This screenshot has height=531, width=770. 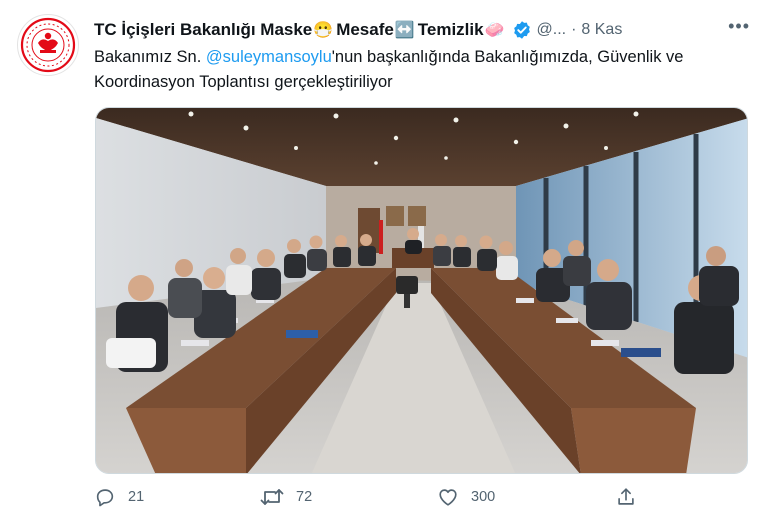 I want to click on reply-button: 21, so click(x=119, y=497).